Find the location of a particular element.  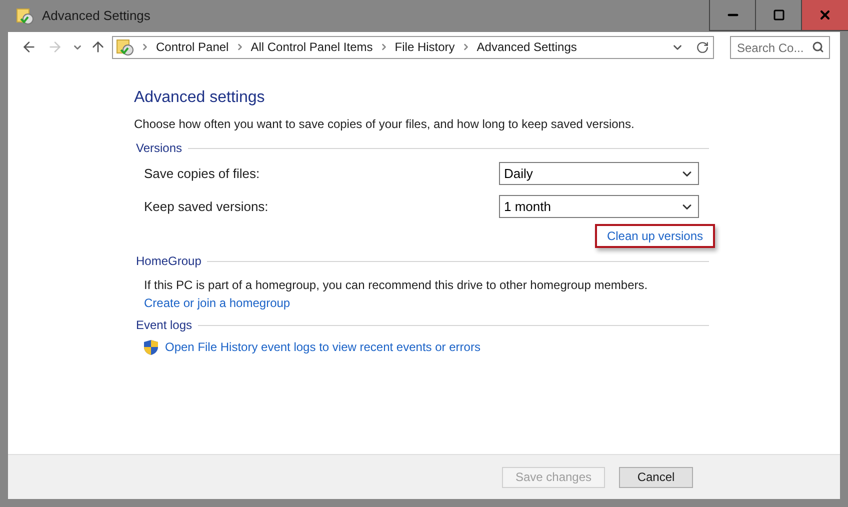

section-title: Event logs is located at coordinates (164, 325).